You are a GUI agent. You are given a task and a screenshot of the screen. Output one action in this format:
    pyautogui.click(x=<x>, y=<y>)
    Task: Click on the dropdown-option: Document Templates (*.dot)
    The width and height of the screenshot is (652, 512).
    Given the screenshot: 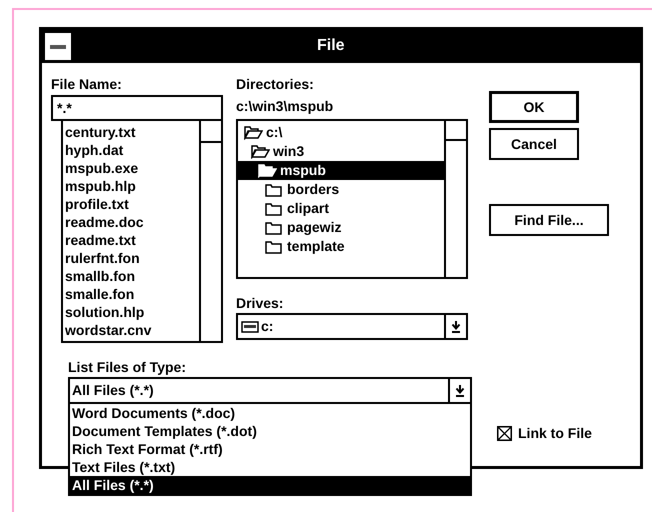 What is the action you would take?
    pyautogui.click(x=270, y=431)
    